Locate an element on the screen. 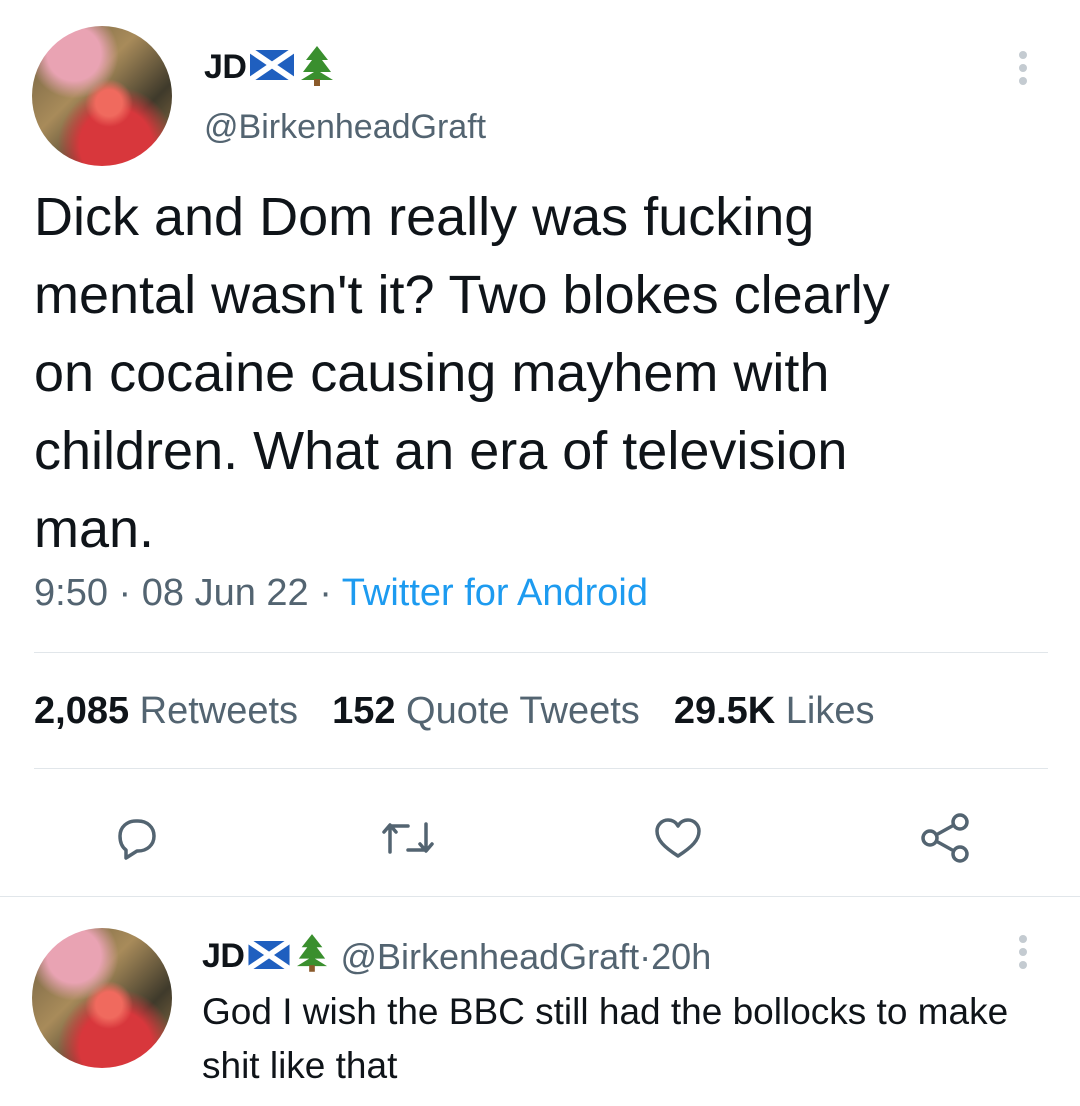  likes-stat: 29.5K Likes is located at coordinates (774, 711).